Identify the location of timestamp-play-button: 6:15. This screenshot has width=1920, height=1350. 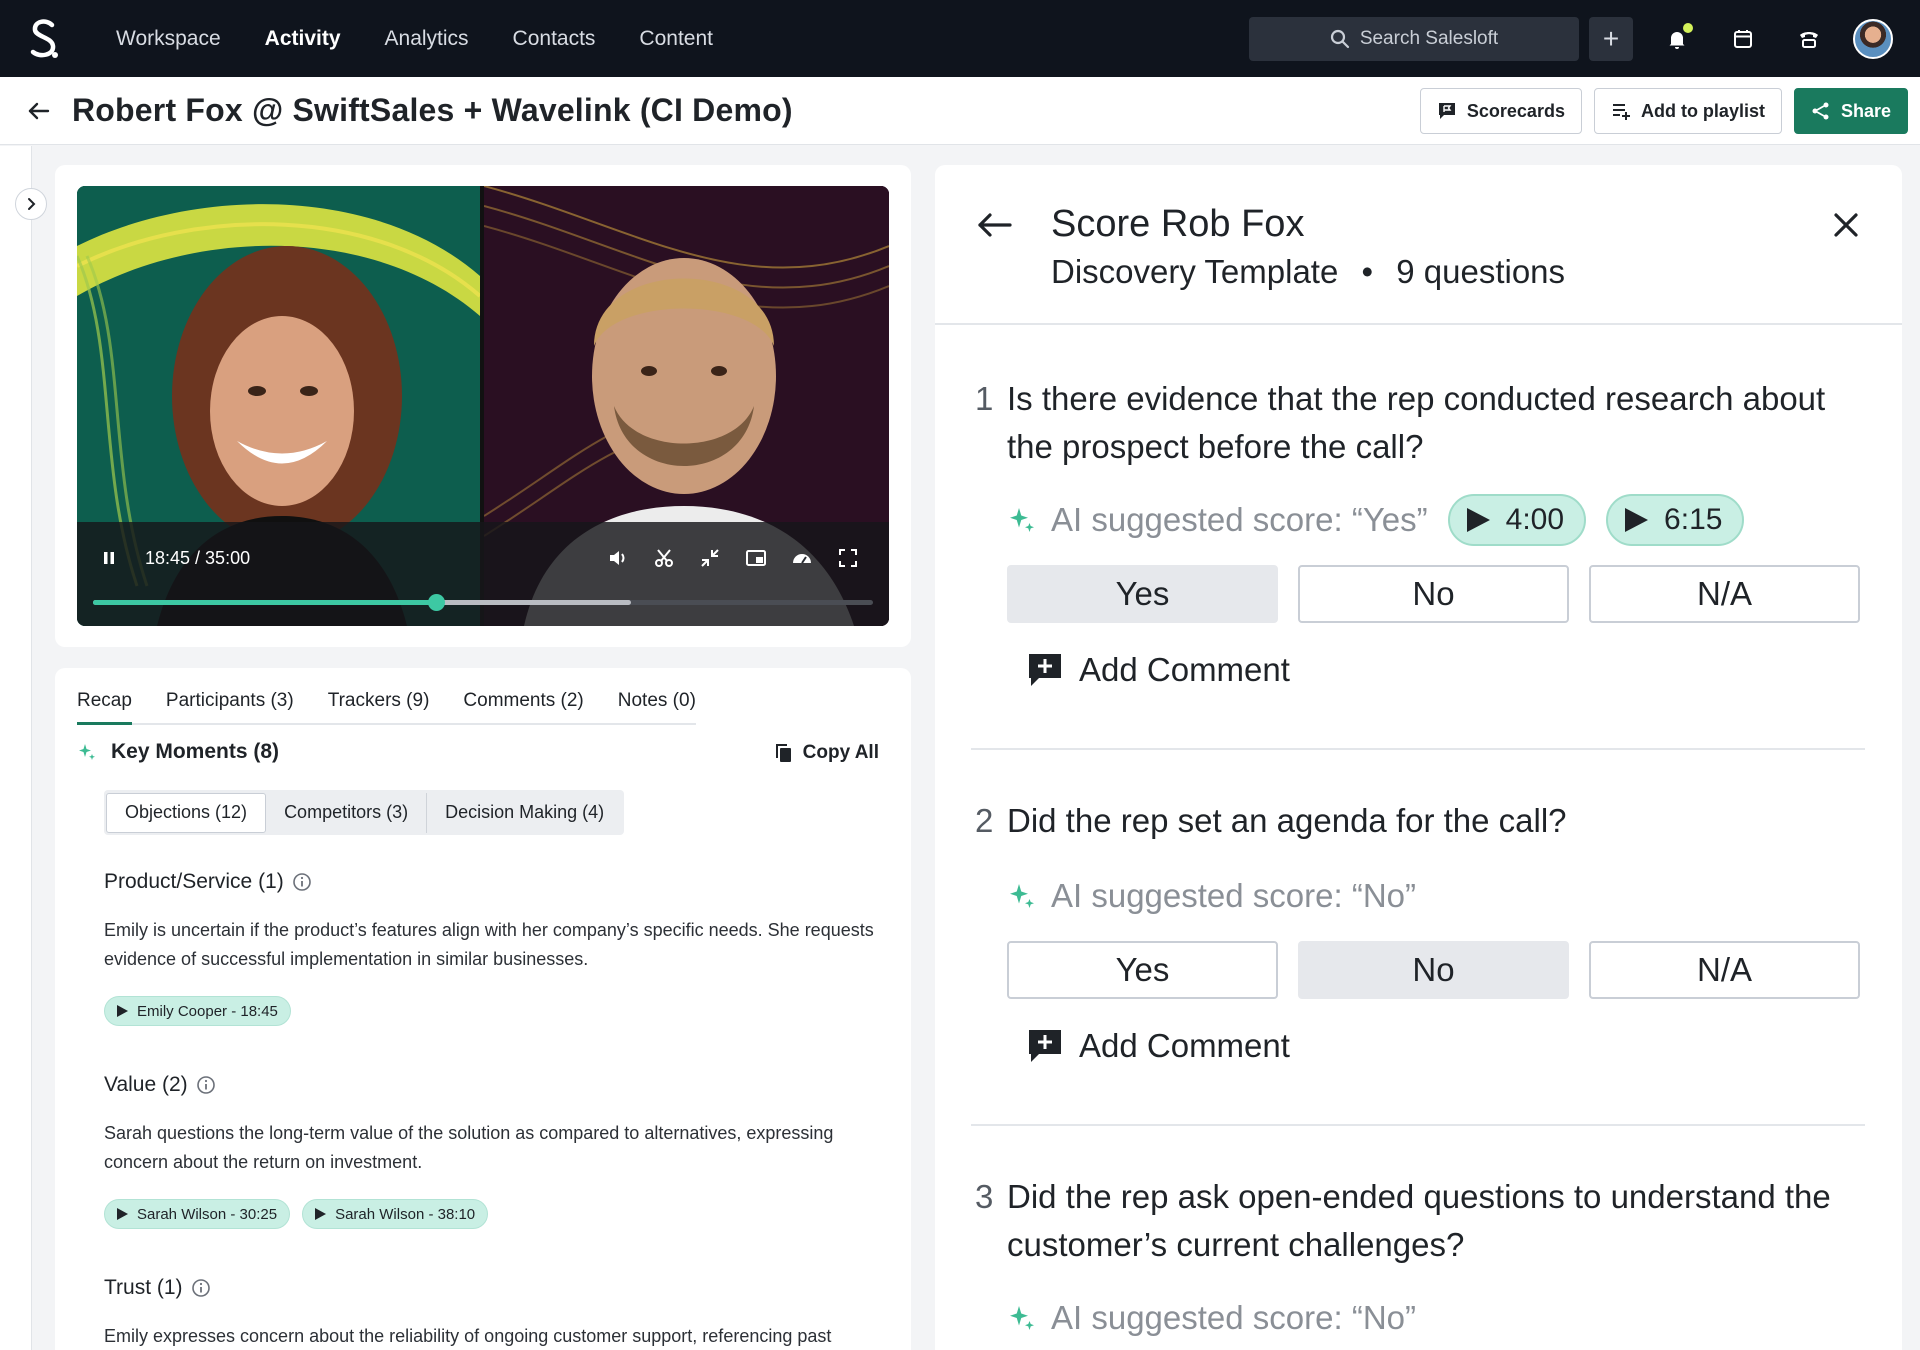
(1675, 520).